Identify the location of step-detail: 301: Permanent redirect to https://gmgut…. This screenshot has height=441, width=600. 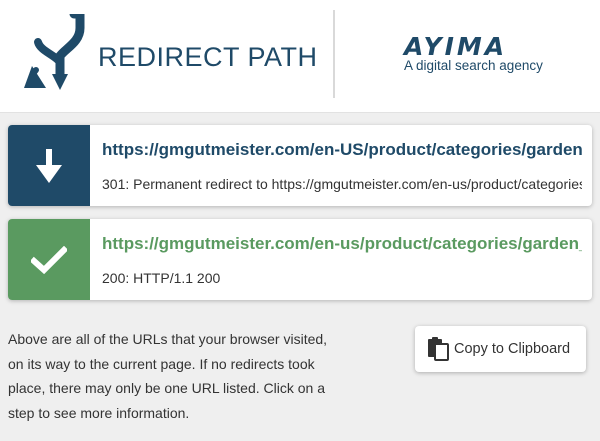
(342, 184).